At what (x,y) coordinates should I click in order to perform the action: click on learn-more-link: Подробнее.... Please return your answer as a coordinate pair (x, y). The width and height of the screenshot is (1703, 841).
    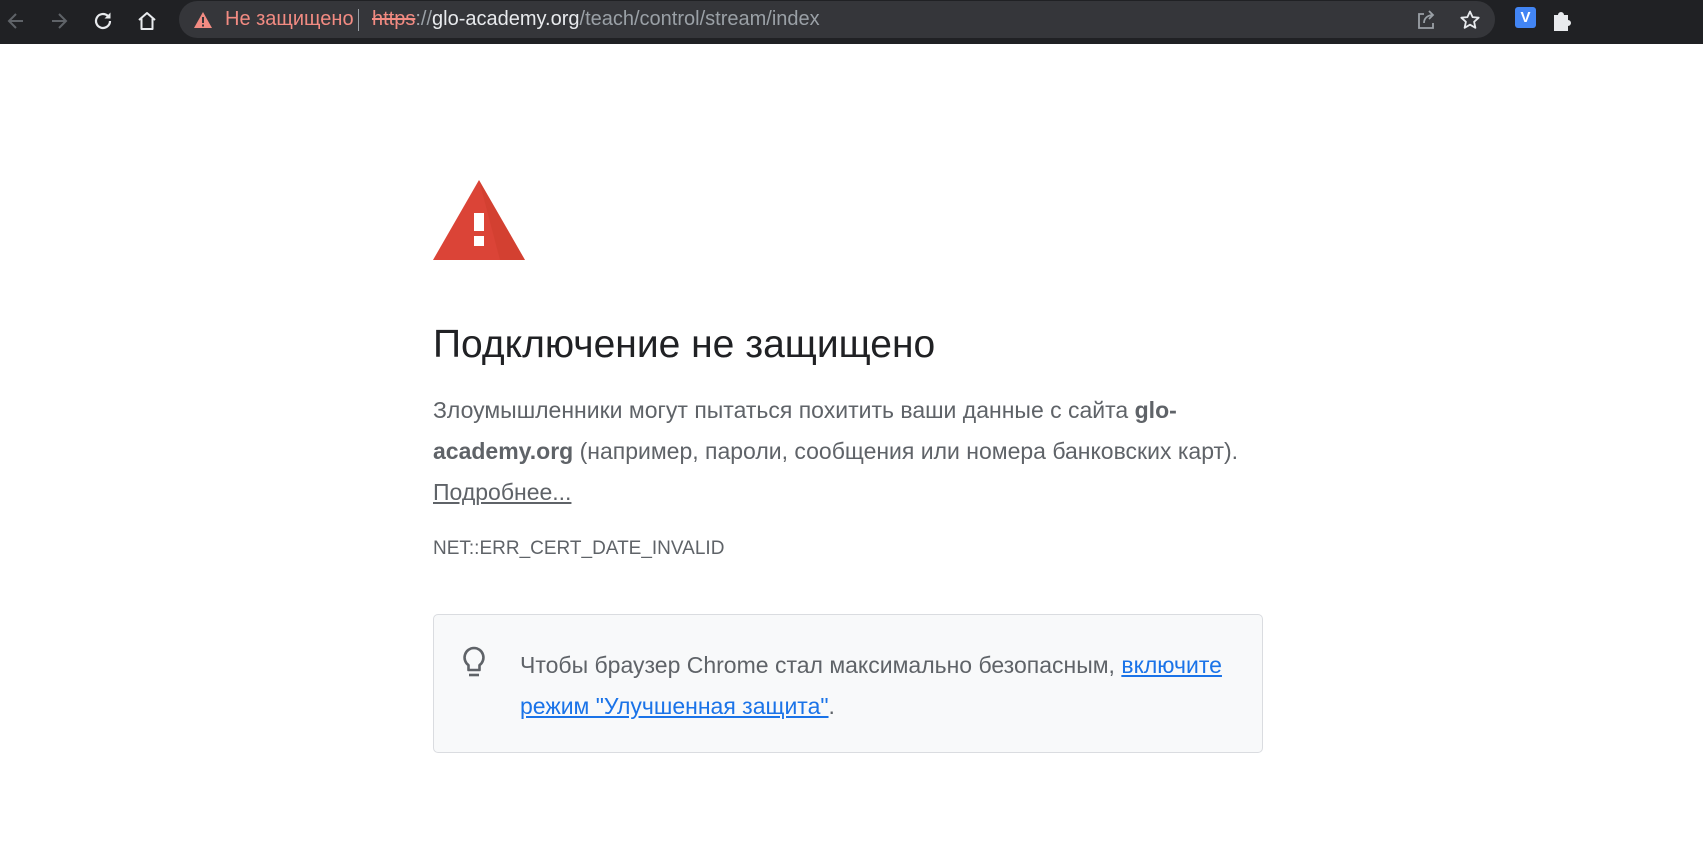
    Looking at the image, I should click on (502, 492).